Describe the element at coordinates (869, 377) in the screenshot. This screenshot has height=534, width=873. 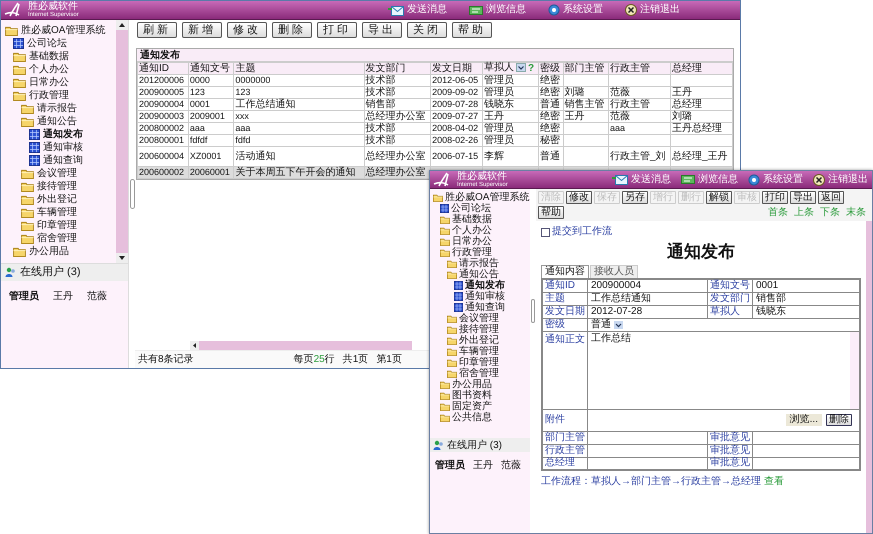
I see `scrollbar` at that location.